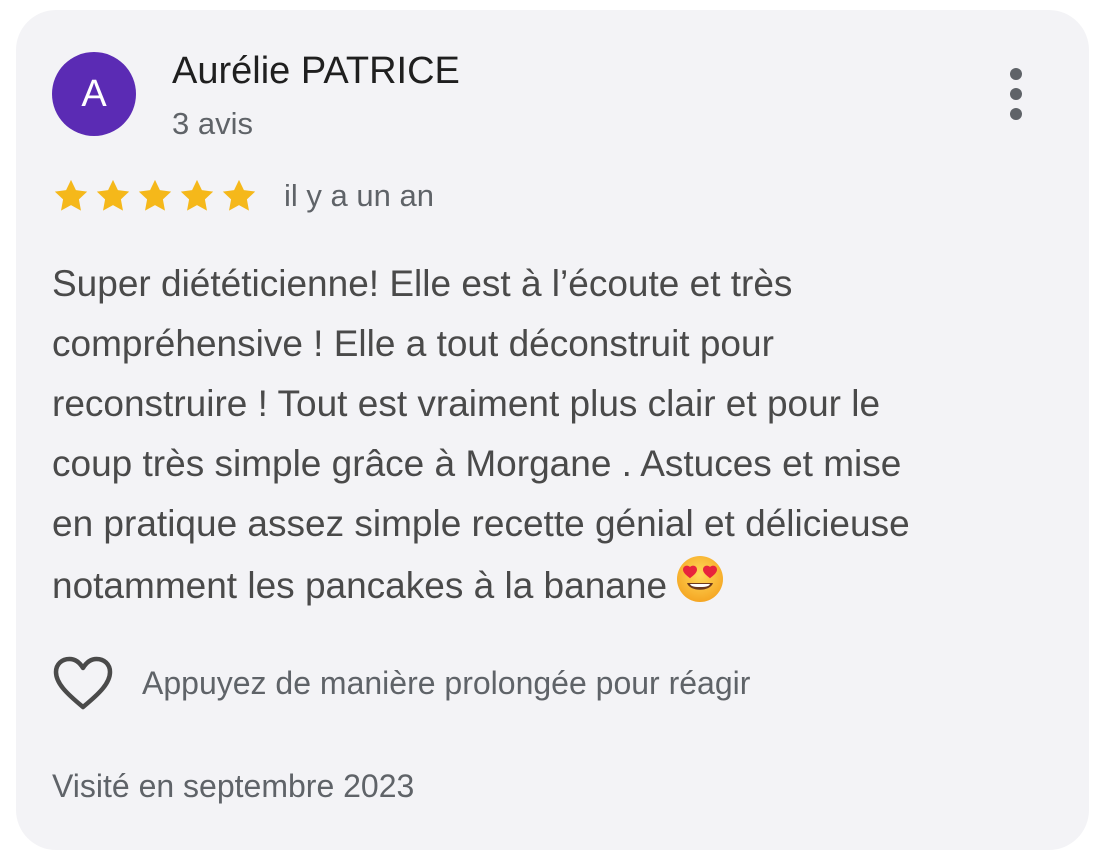 Image resolution: width=1105 pixels, height=867 pixels. Describe the element at coordinates (360, 585) in the screenshot. I see `review-text-line: notamment les pancakes à la banane` at that location.